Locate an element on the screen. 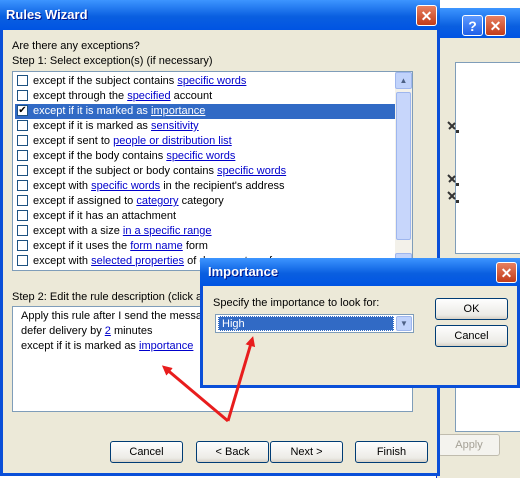 Image resolution: width=520 pixels, height=485 pixels. annotation-arrows is located at coordinates (208, 379).